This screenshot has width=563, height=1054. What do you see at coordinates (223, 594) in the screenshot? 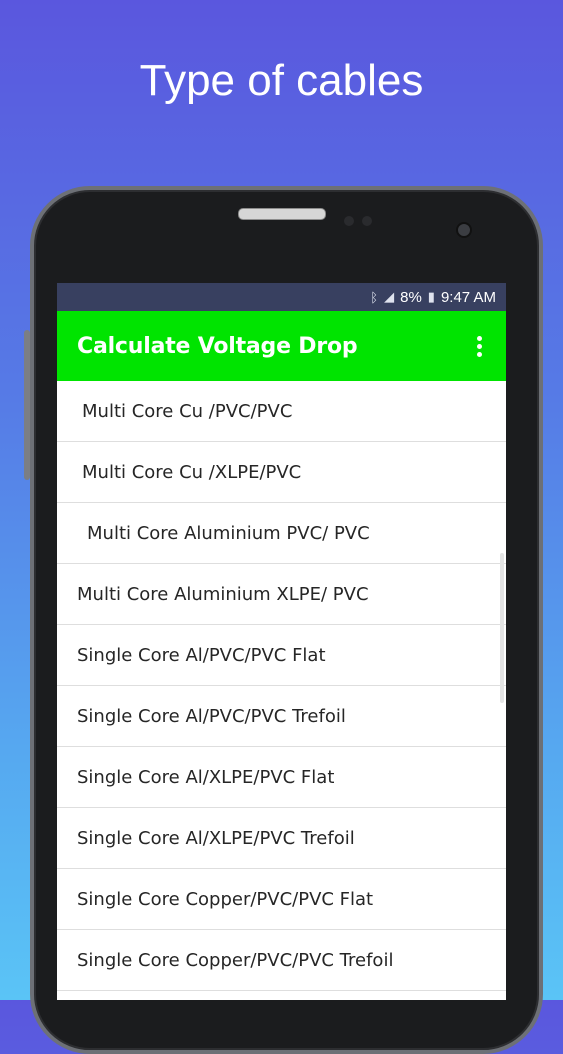
I see `list-item-label: Multi Core Aluminium XLPE/ PVC` at bounding box center [223, 594].